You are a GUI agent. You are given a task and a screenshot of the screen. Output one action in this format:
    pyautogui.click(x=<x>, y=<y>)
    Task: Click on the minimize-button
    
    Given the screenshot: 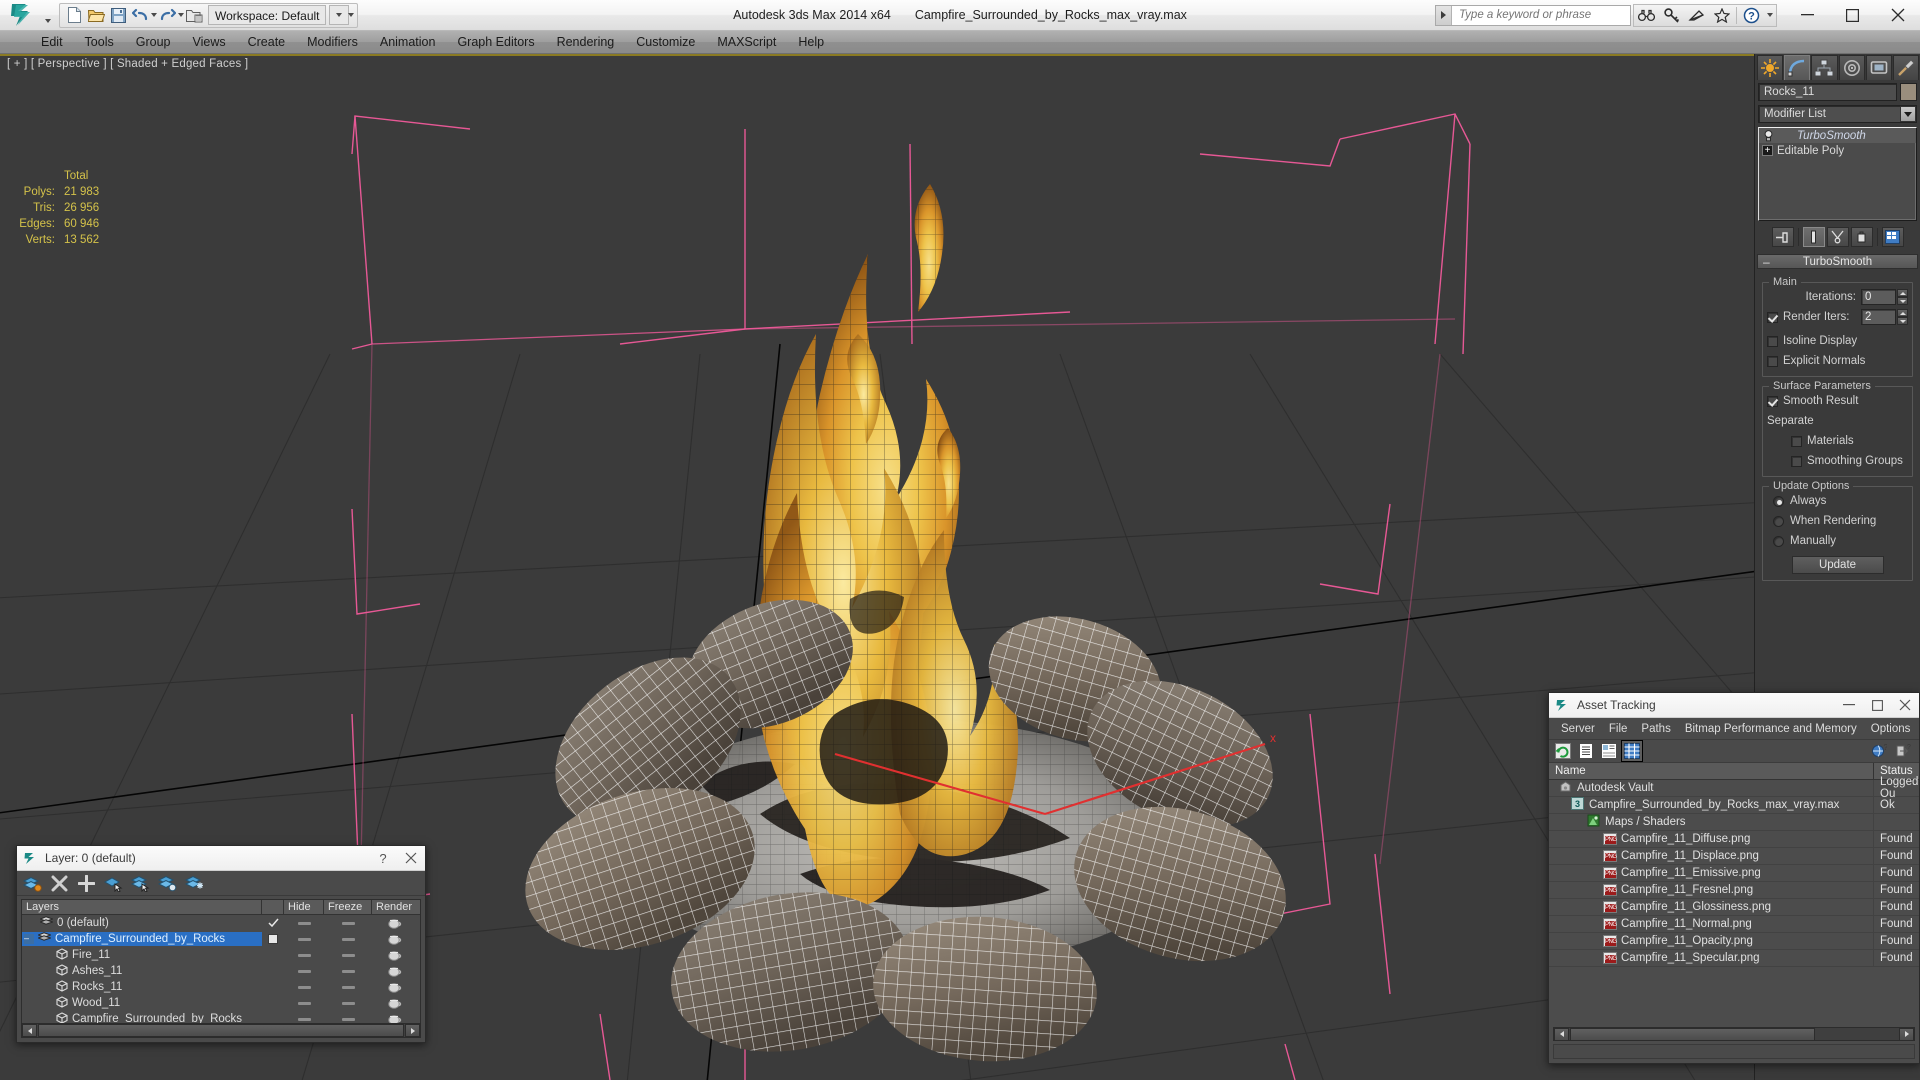 What is the action you would take?
    pyautogui.click(x=1807, y=15)
    